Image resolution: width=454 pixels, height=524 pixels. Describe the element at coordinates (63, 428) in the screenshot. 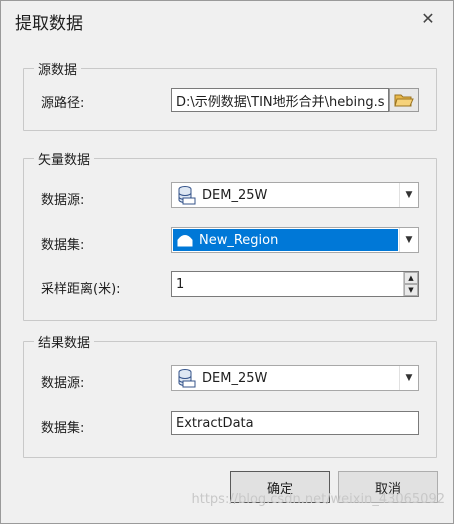

I see `result-dataset-label: 数据集:` at that location.